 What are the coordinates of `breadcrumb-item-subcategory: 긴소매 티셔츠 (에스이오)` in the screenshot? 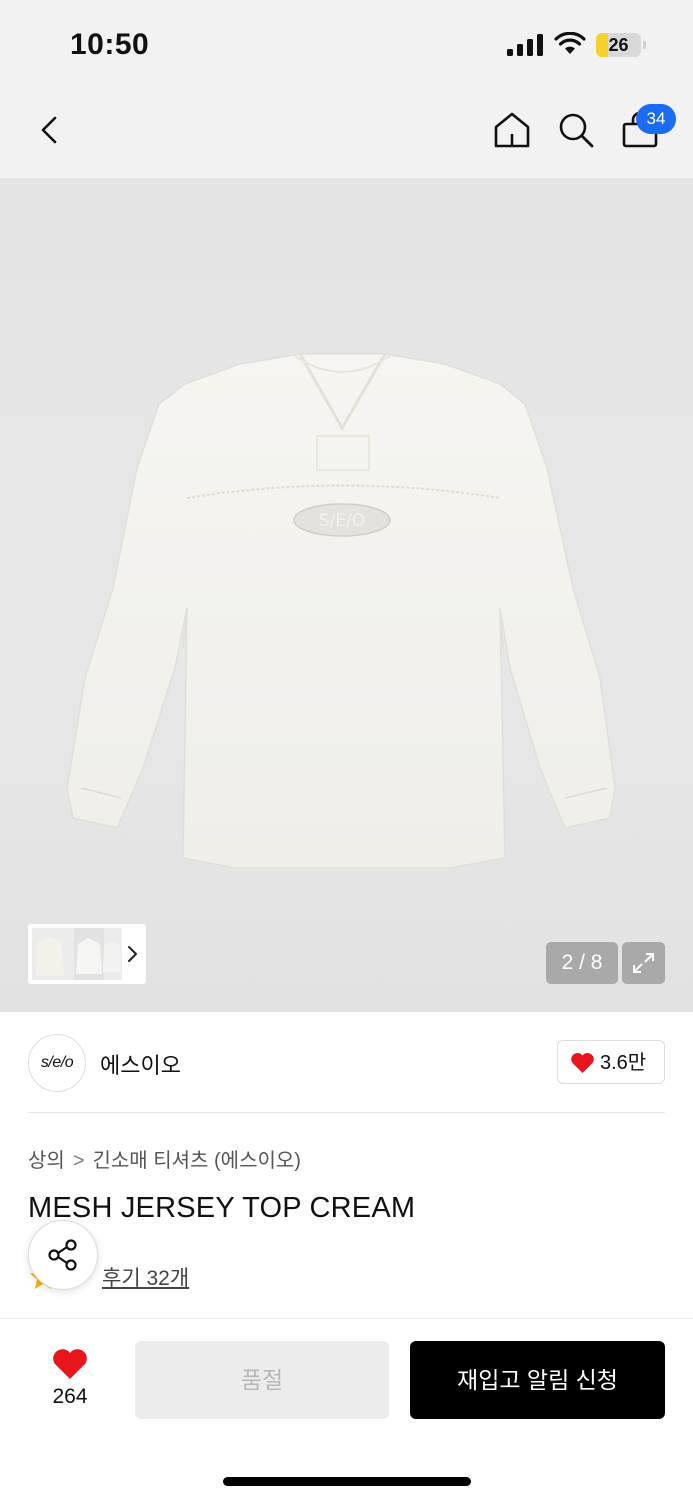 It's located at (197, 1161).